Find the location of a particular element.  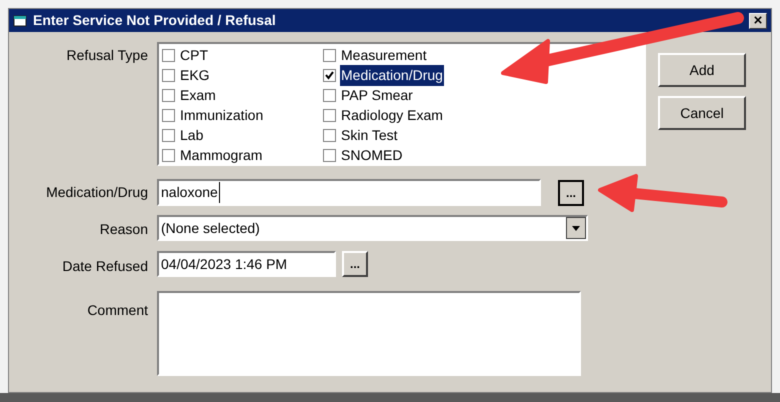

reason-dropdown: (None selected) is located at coordinates (372, 228).